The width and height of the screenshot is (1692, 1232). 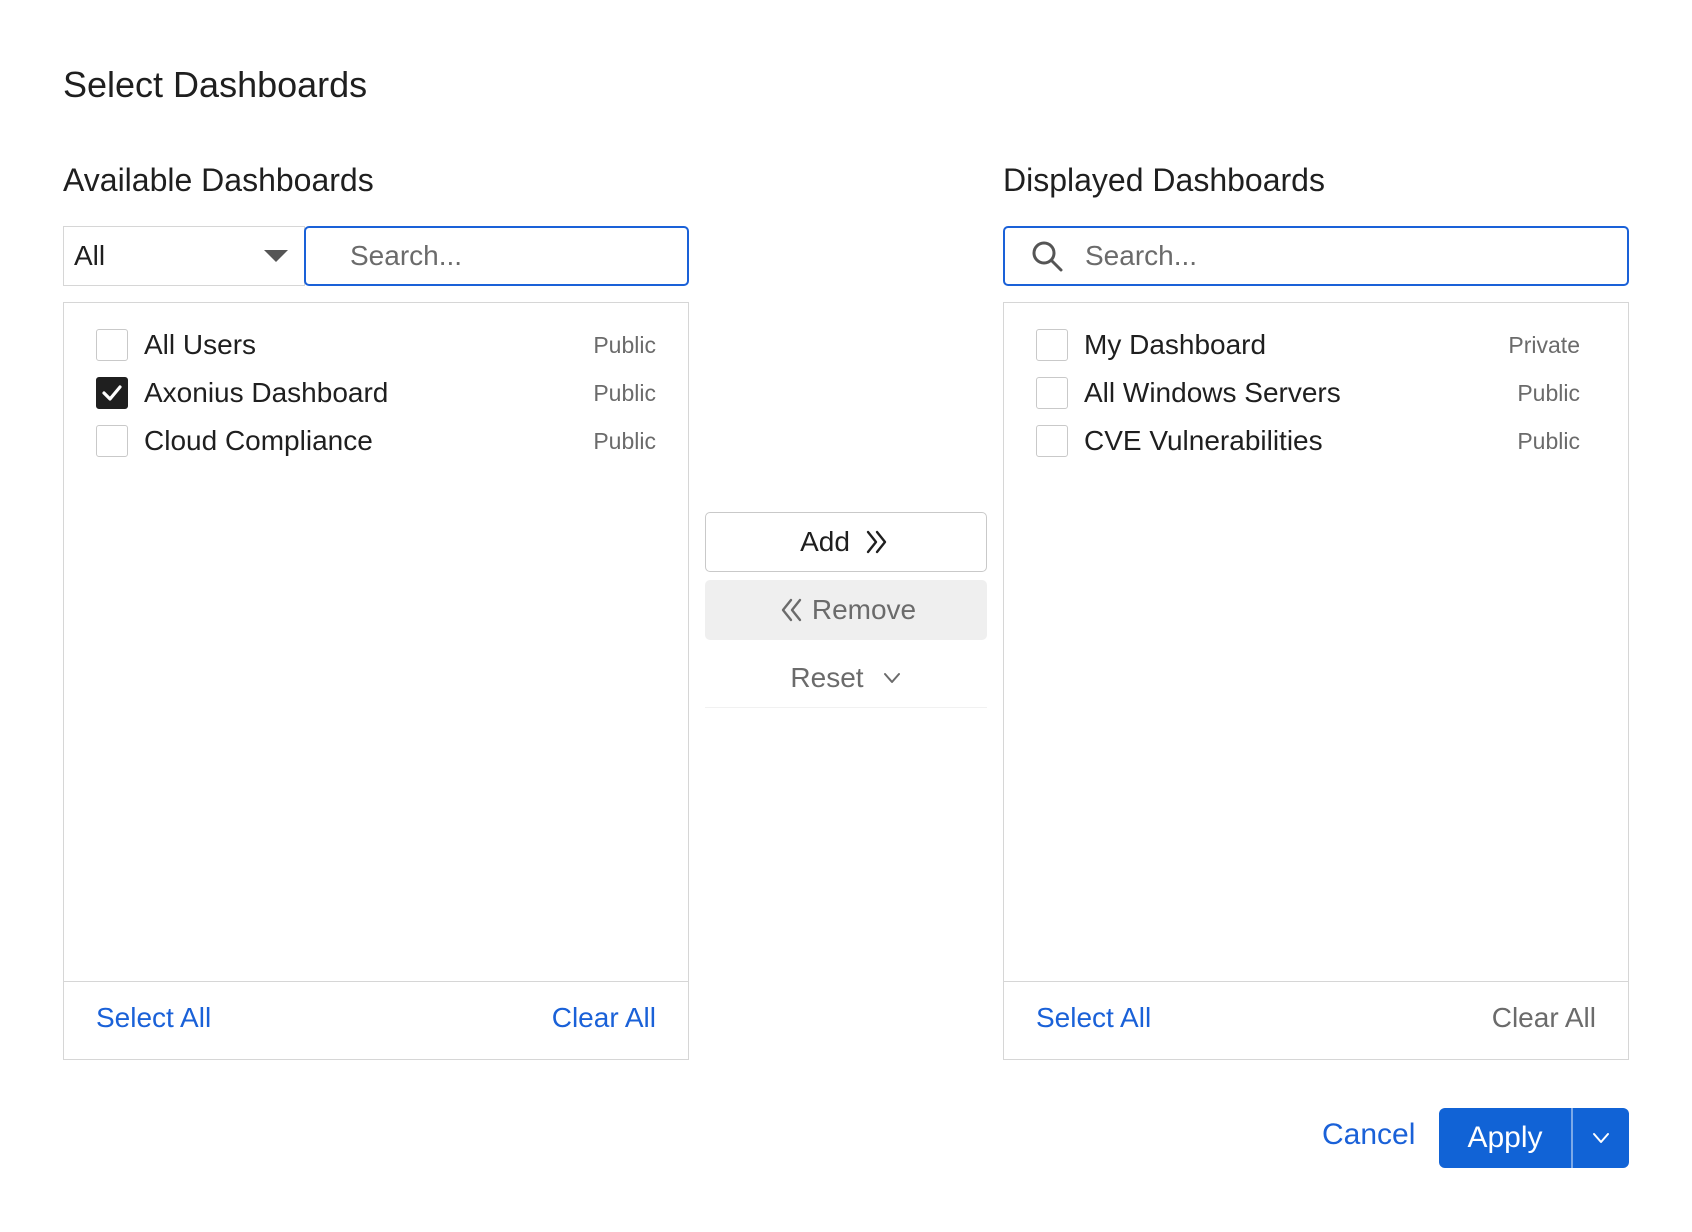 What do you see at coordinates (218, 180) in the screenshot?
I see `available-title: Available Dashboards` at bounding box center [218, 180].